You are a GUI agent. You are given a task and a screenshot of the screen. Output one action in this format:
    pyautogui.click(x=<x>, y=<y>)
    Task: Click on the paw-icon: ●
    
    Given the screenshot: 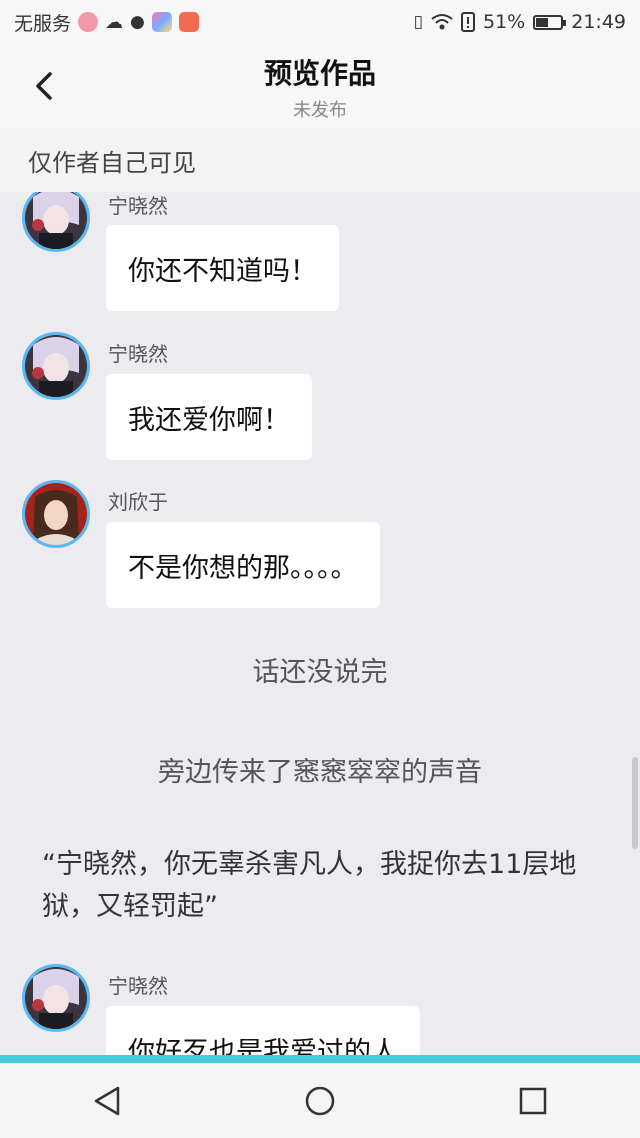 What is the action you would take?
    pyautogui.click(x=137, y=22)
    